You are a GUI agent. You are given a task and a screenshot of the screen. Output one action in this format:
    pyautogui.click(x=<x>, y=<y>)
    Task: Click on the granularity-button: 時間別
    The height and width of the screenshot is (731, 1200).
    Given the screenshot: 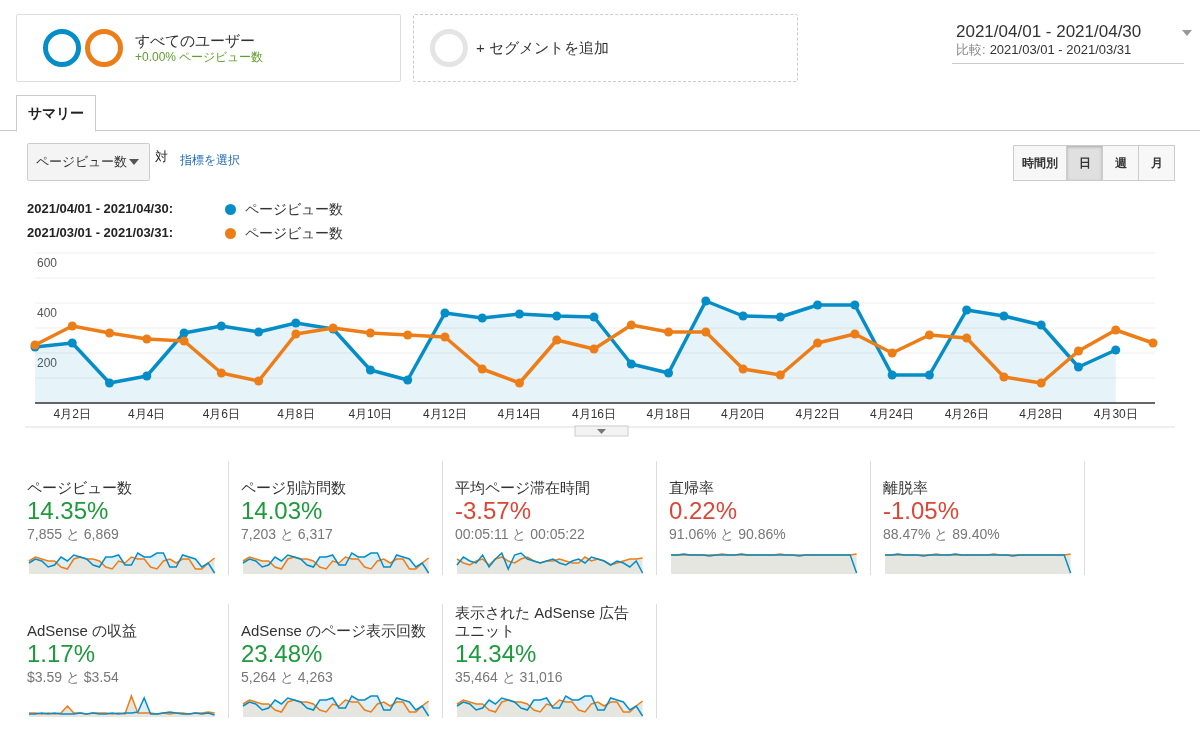 What is the action you would take?
    pyautogui.click(x=1040, y=163)
    